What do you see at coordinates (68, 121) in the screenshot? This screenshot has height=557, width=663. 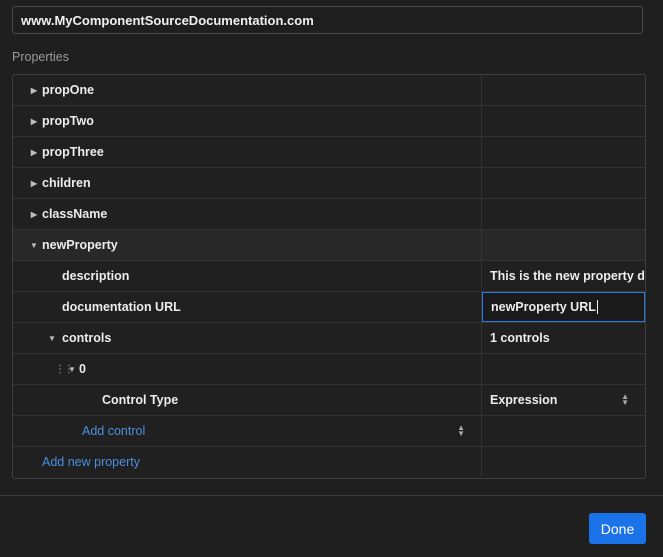 I see `property-name: propTwo` at bounding box center [68, 121].